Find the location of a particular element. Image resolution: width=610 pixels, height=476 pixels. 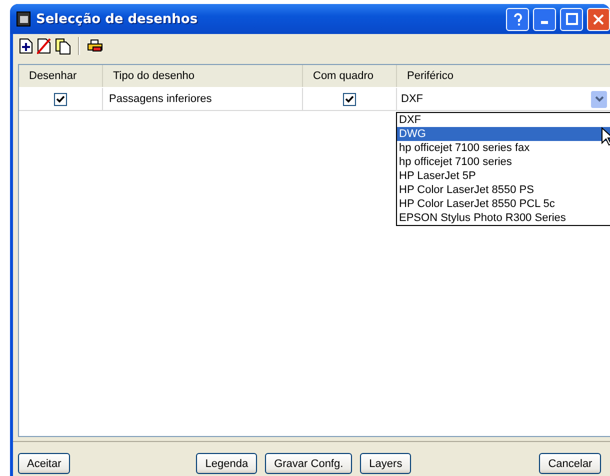

table-cell: Passagens inferiores is located at coordinates (203, 99).